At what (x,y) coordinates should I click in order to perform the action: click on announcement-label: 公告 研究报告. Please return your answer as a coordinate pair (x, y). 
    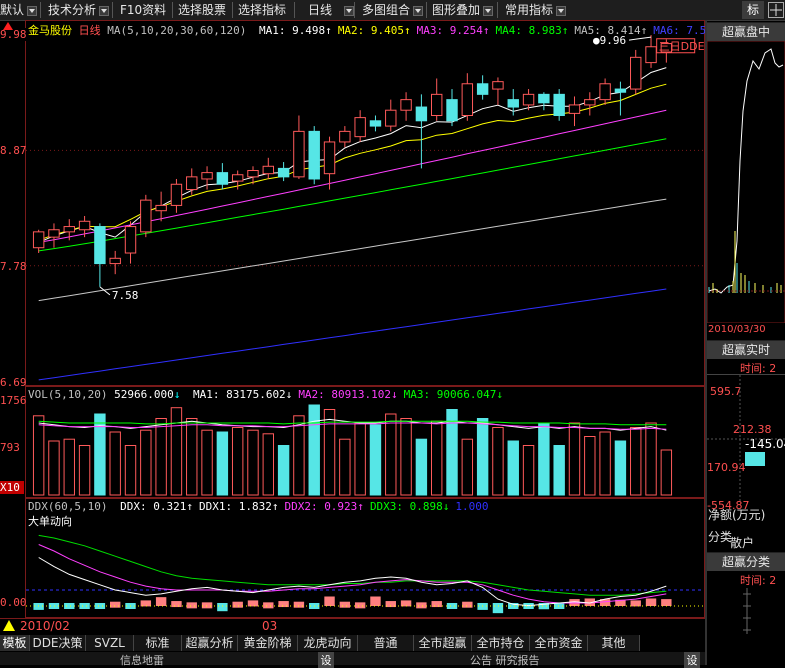
    Looking at the image, I should click on (505, 660).